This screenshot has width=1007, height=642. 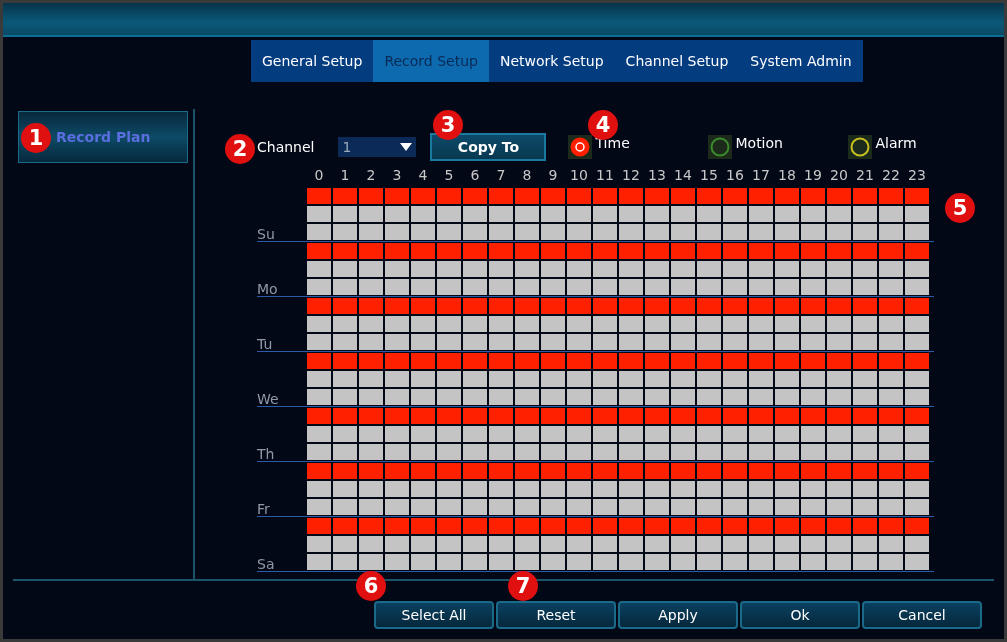 I want to click on tab: General Setup, so click(x=312, y=61).